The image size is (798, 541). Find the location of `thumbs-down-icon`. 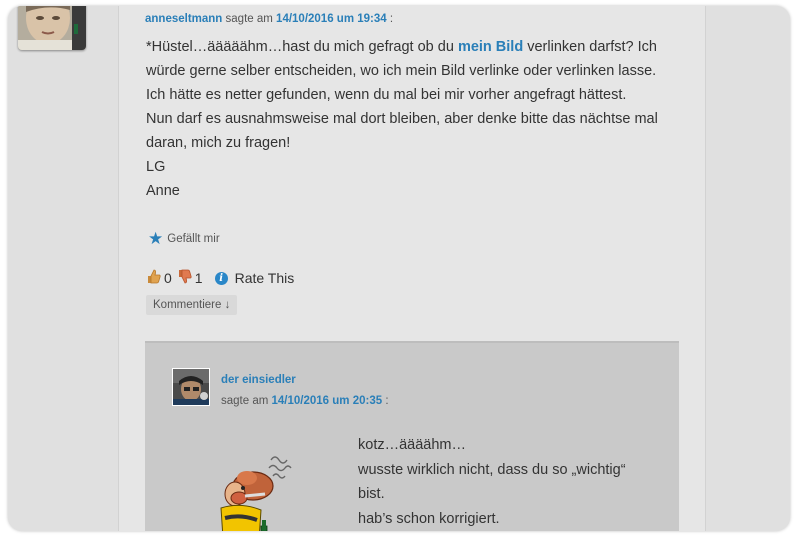

thumbs-down-icon is located at coordinates (185, 278).